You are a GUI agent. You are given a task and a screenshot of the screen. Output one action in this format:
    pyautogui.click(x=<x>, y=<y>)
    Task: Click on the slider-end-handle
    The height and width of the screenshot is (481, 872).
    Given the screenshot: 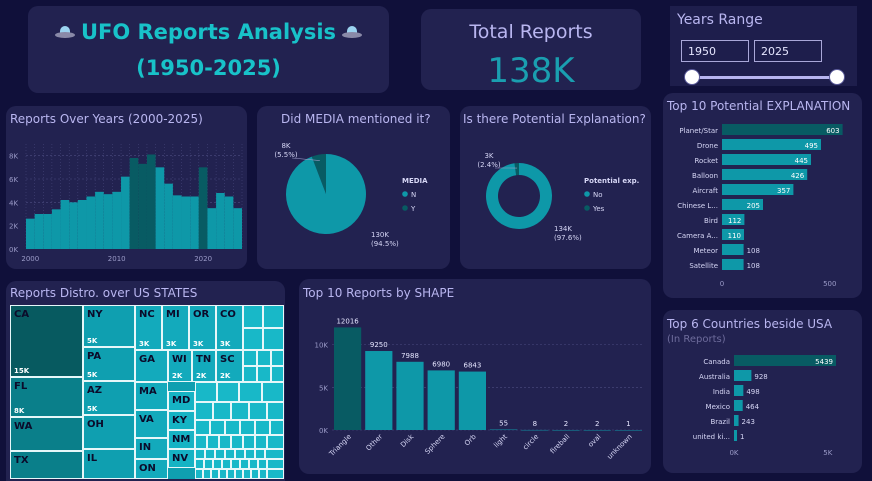 What is the action you would take?
    pyautogui.click(x=837, y=77)
    